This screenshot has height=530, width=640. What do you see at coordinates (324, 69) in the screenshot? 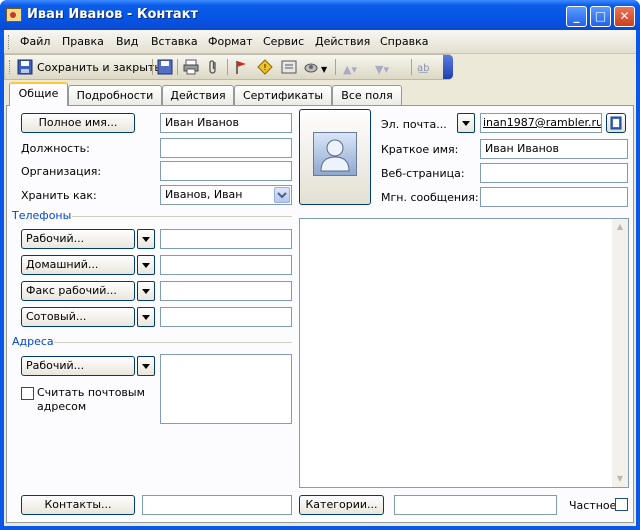
I see `call-dropdown-icon: ▼` at bounding box center [324, 69].